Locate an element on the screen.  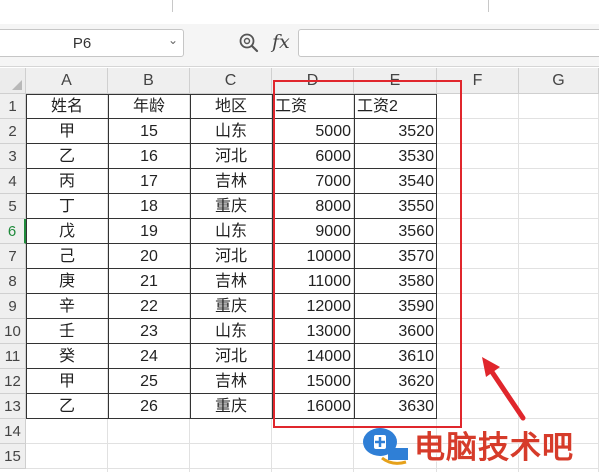
row-header-3: 3 is located at coordinates (13, 156).